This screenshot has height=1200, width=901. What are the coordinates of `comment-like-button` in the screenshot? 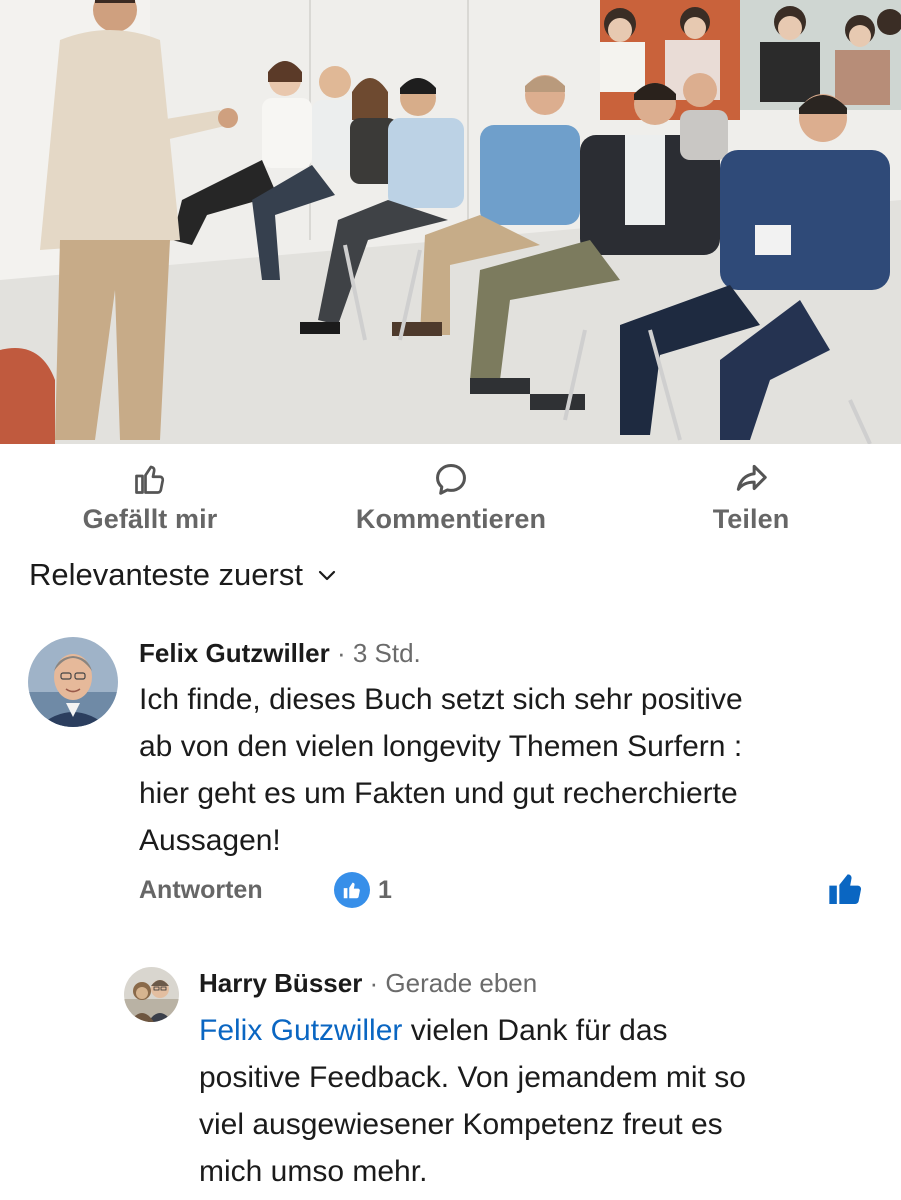 It's located at (846, 889).